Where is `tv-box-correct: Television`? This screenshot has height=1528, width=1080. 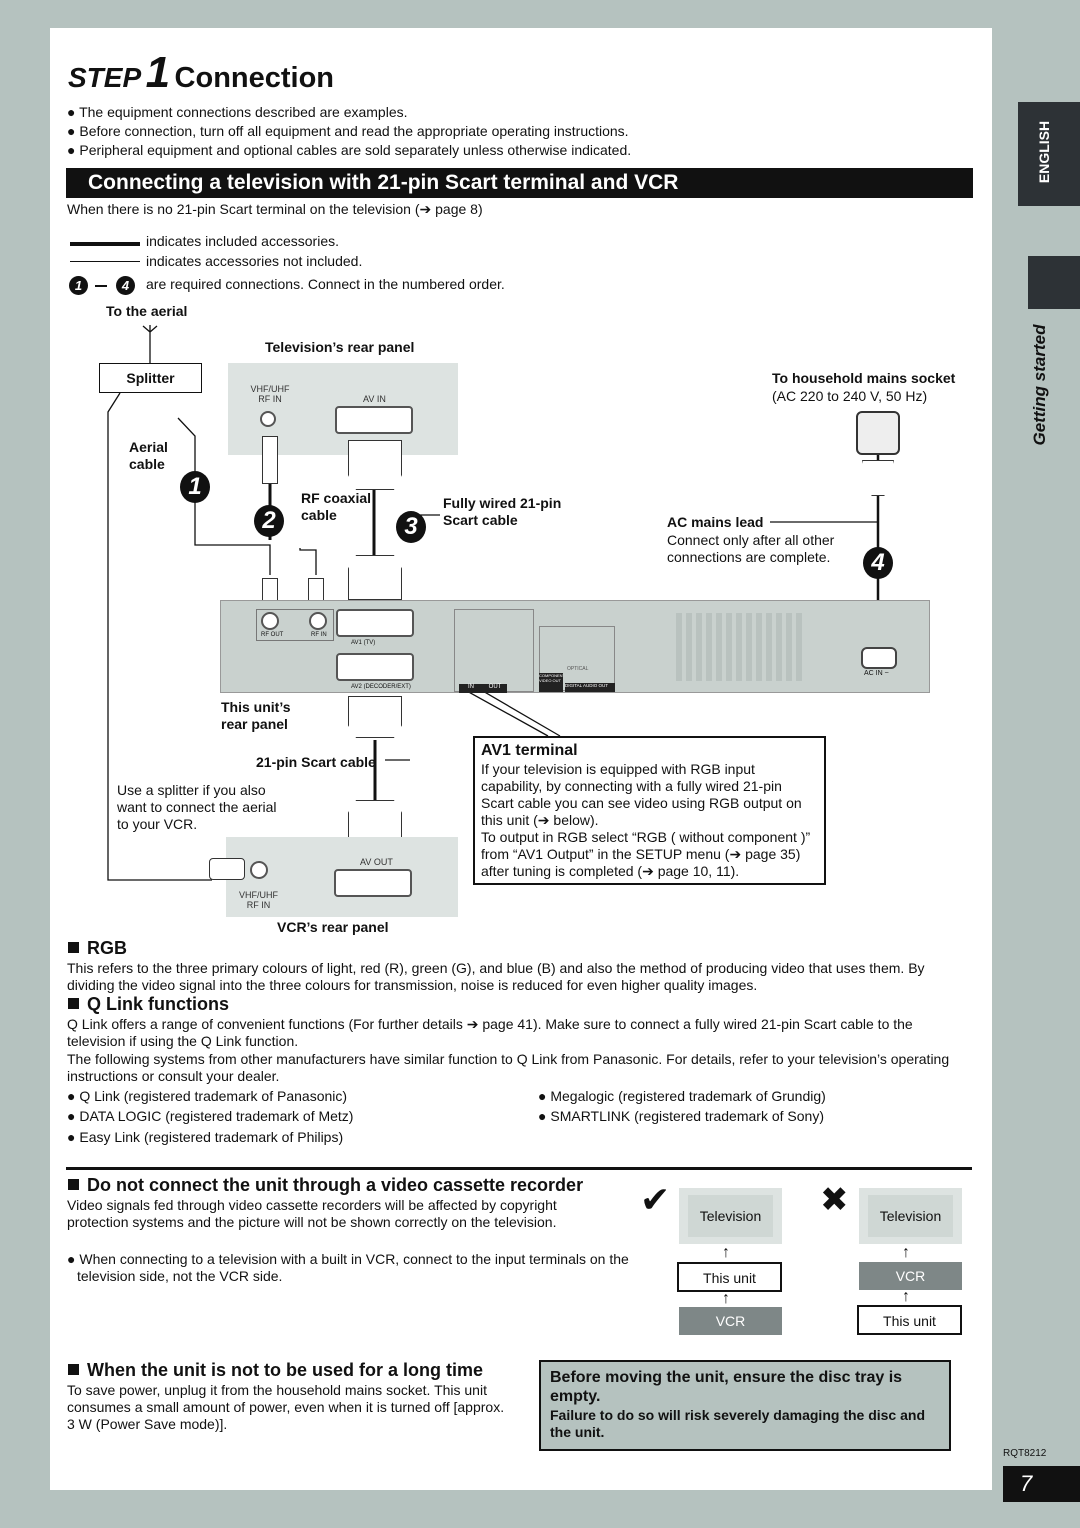
tv-box-correct: Television is located at coordinates (730, 1216).